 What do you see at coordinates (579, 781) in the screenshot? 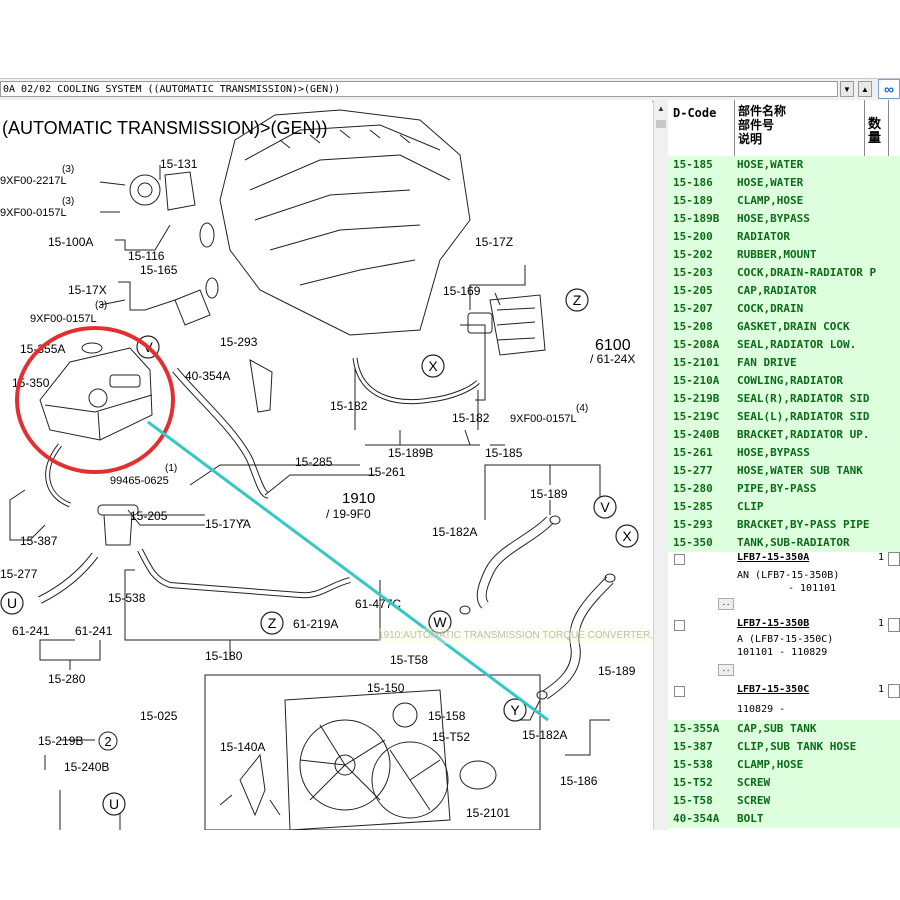
I see `label-15-186: 15-186` at bounding box center [579, 781].